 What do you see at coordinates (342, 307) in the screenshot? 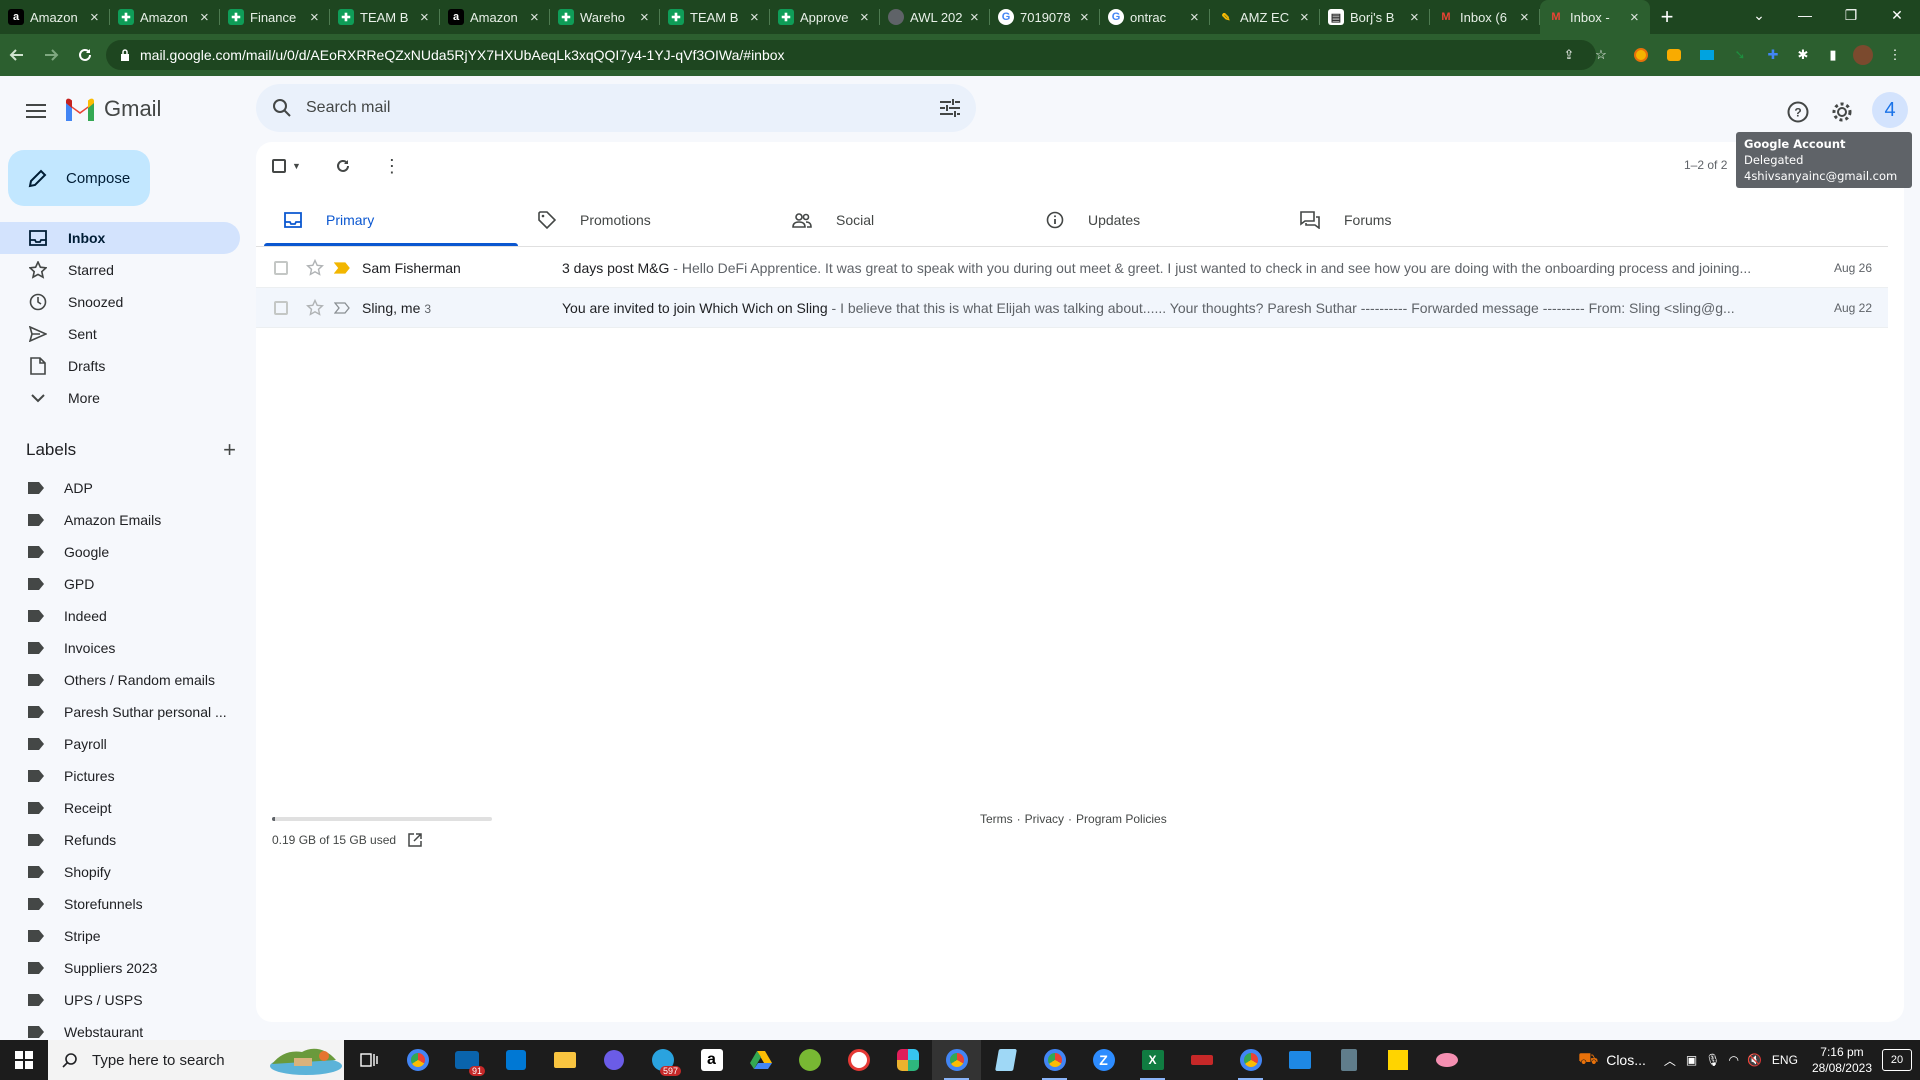
I see `importance-marker-icon` at bounding box center [342, 307].